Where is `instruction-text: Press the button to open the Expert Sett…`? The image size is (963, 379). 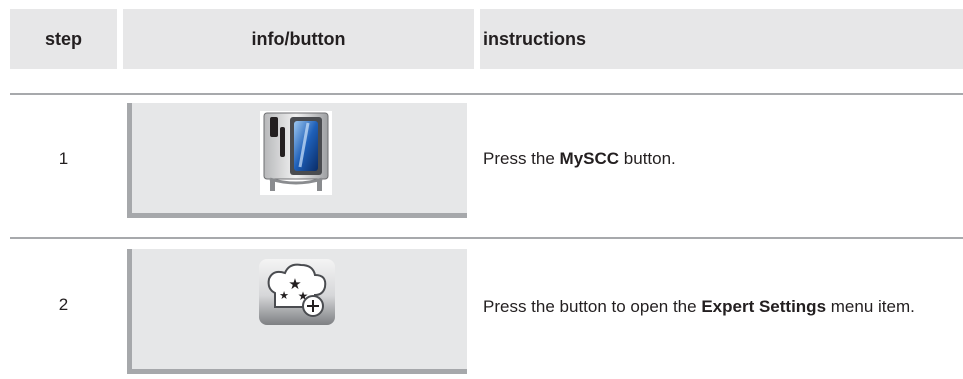 instruction-text: Press the button to open the Expert Sett… is located at coordinates (699, 306).